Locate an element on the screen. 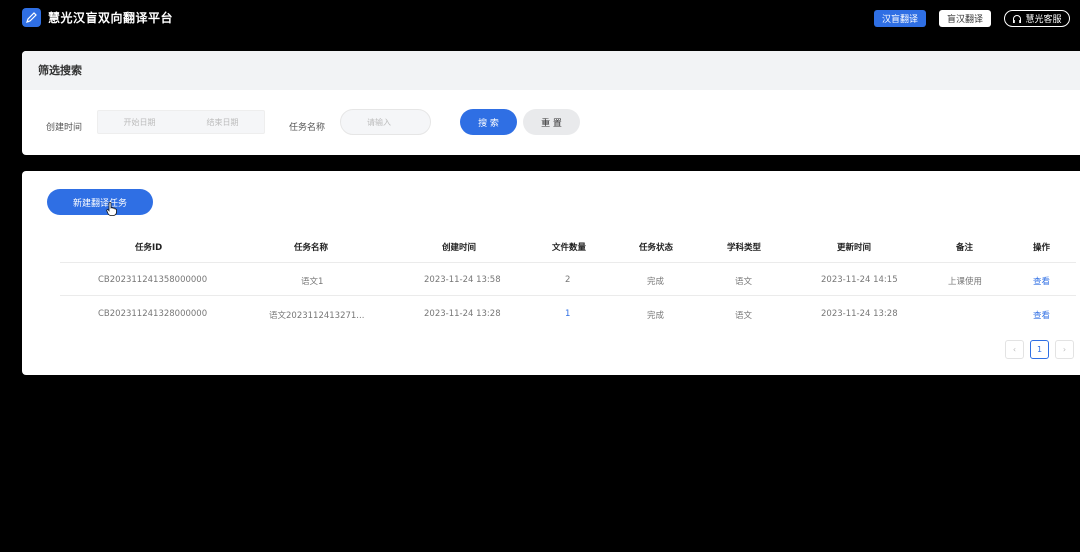 The image size is (1080, 552). cell-created-time: 2023-11-24 13:28 is located at coordinates (462, 314).